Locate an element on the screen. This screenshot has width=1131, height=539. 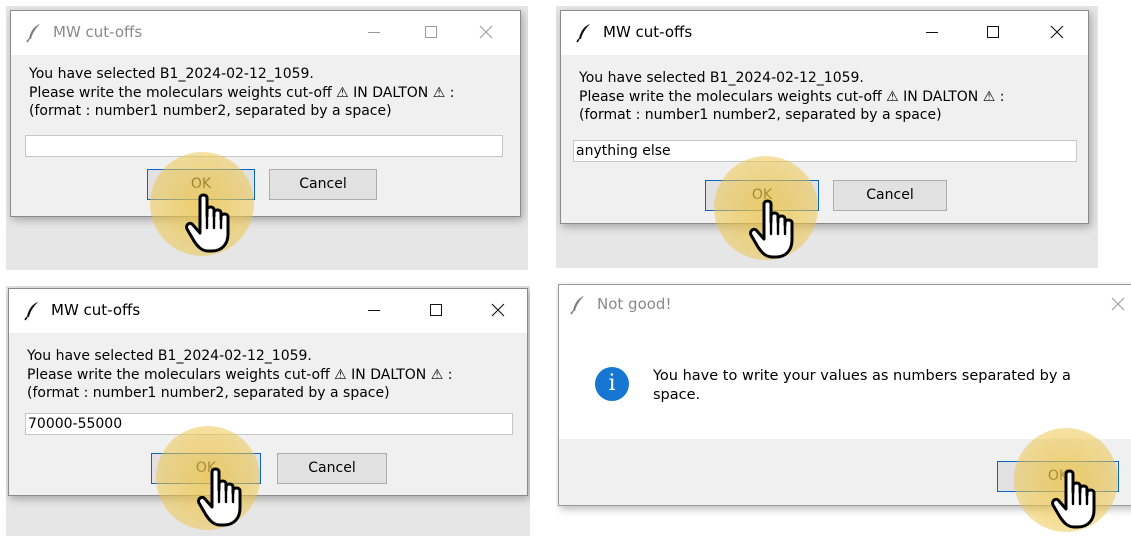
window-title: Not good! is located at coordinates (634, 304).